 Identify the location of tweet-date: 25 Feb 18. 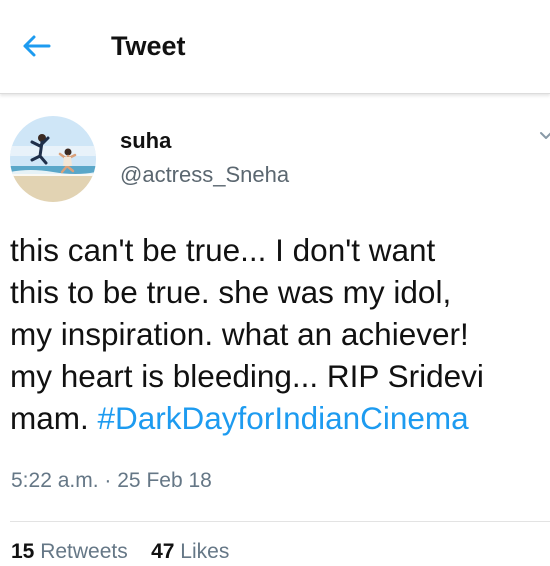
(164, 480).